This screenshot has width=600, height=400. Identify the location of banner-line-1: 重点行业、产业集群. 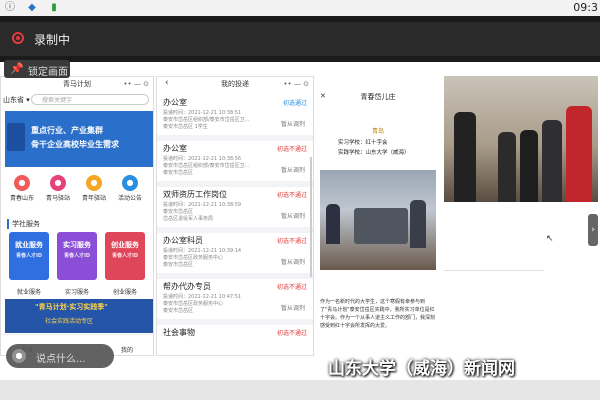
(67, 130).